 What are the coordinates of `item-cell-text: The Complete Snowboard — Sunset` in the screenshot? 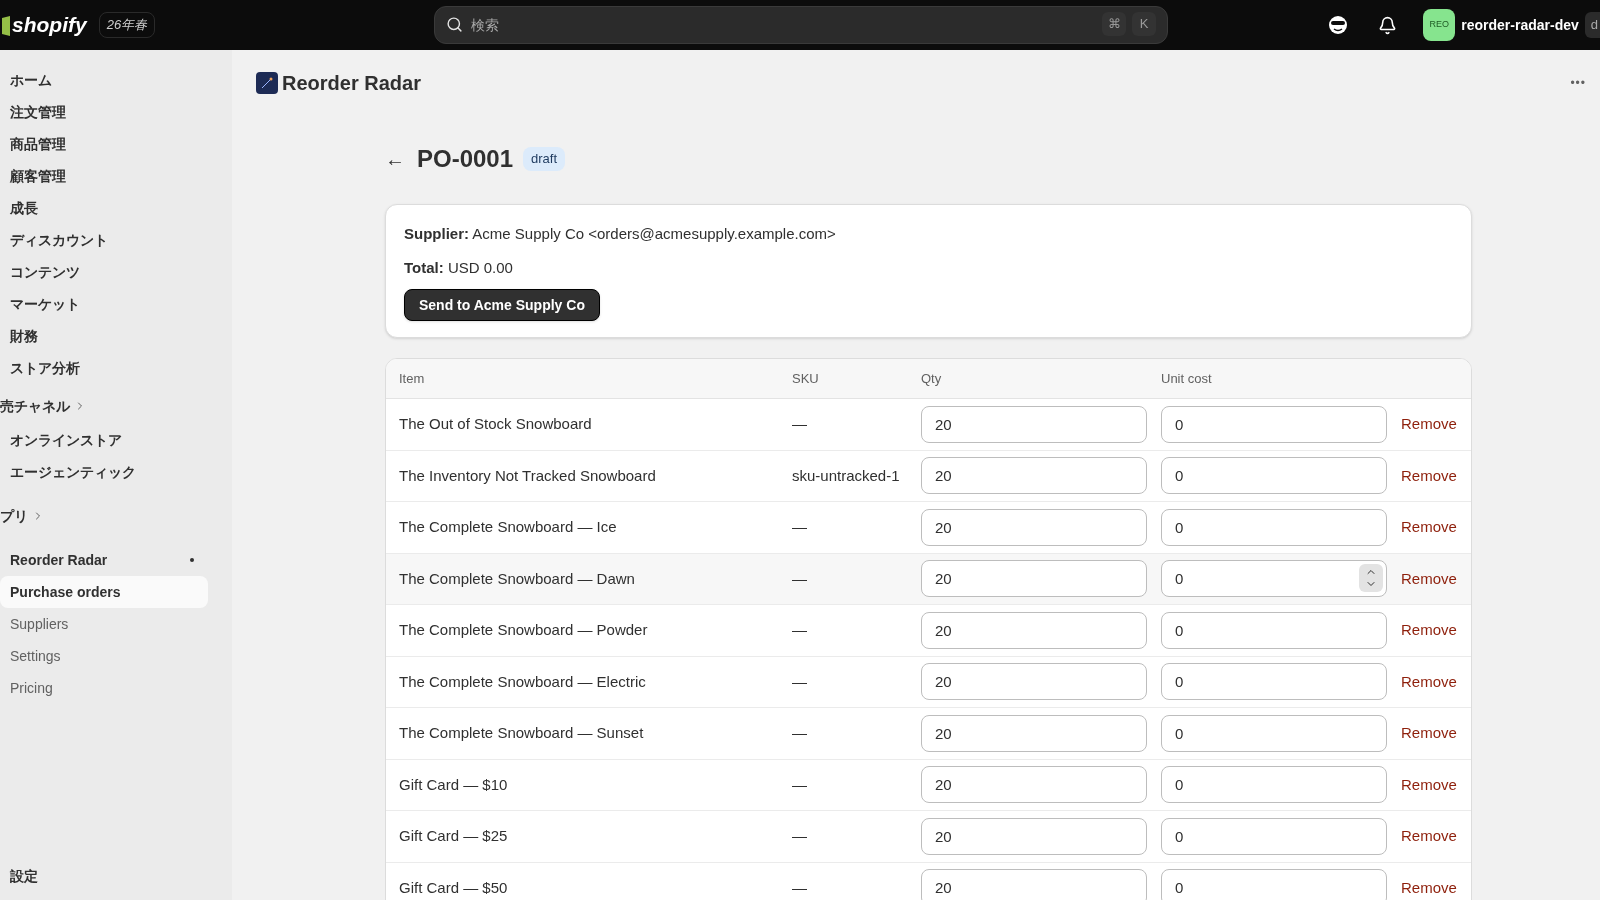 It's located at (521, 733).